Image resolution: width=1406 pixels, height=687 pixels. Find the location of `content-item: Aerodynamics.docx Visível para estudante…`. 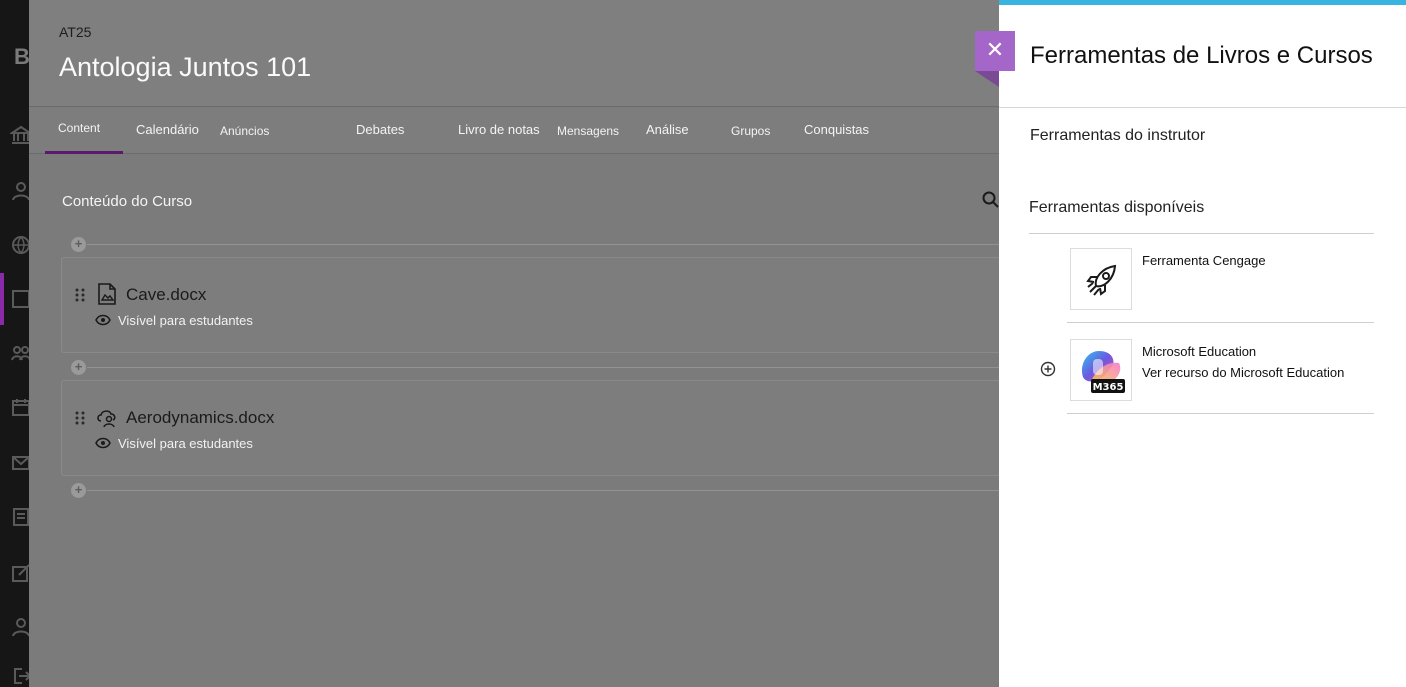

content-item: Aerodynamics.docx Visível para estudante… is located at coordinates (536, 428).